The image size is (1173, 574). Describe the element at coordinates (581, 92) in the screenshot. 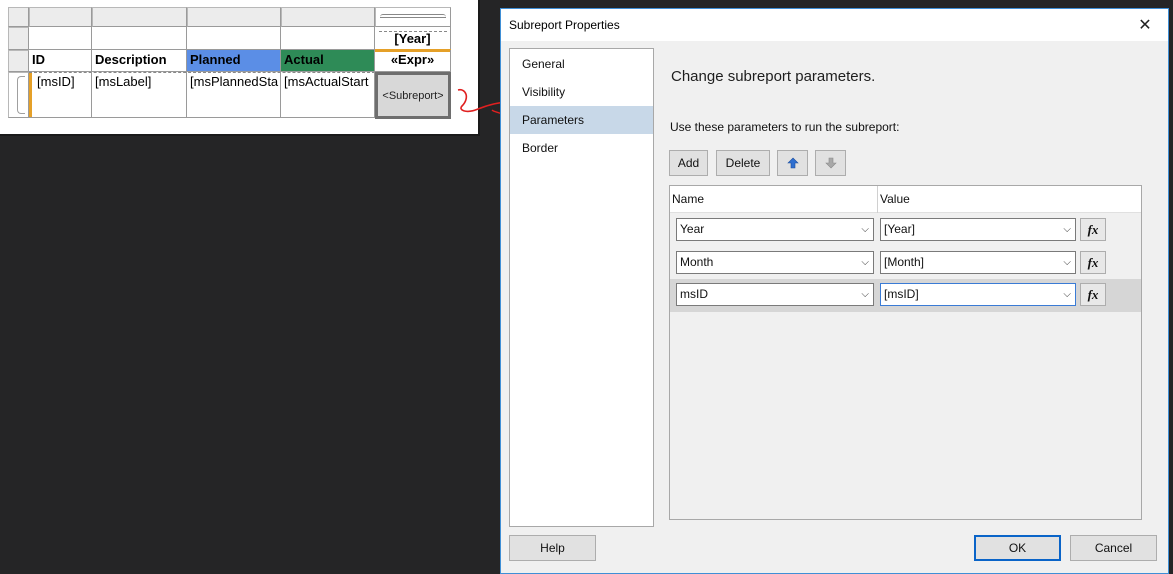

I see `nav-item-visibility: Visibility` at that location.